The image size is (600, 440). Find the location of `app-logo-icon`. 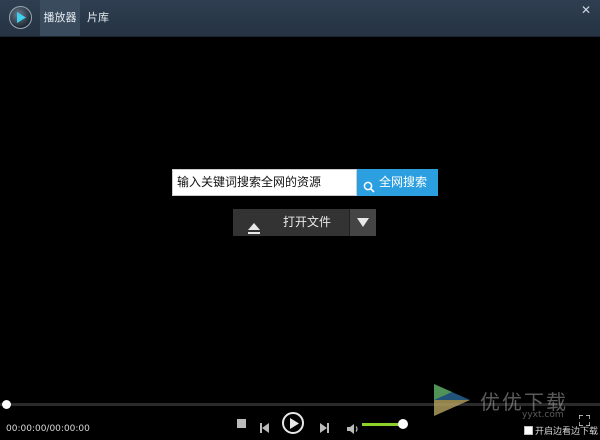

app-logo-icon is located at coordinates (20, 17).